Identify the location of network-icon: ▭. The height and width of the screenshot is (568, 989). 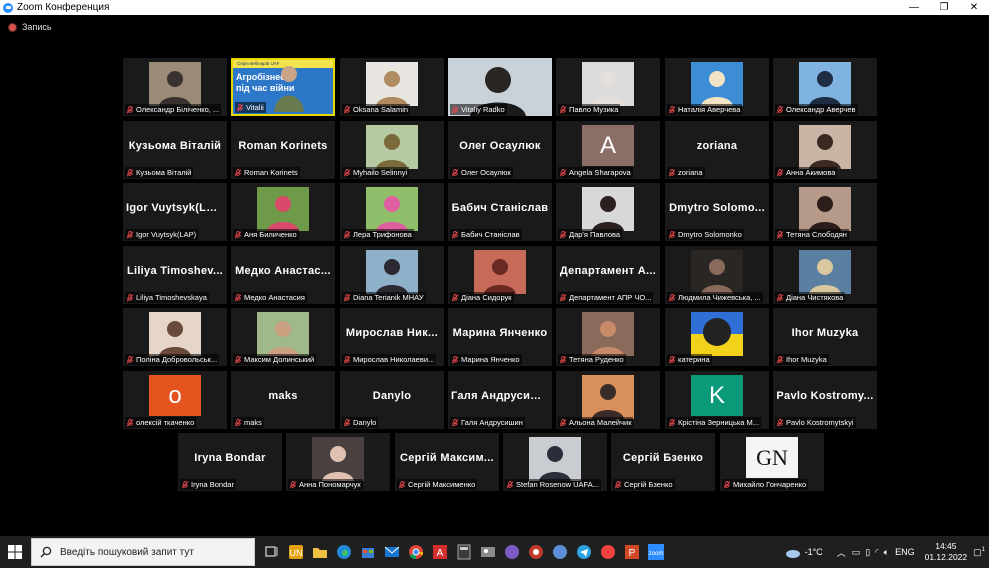
(856, 552).